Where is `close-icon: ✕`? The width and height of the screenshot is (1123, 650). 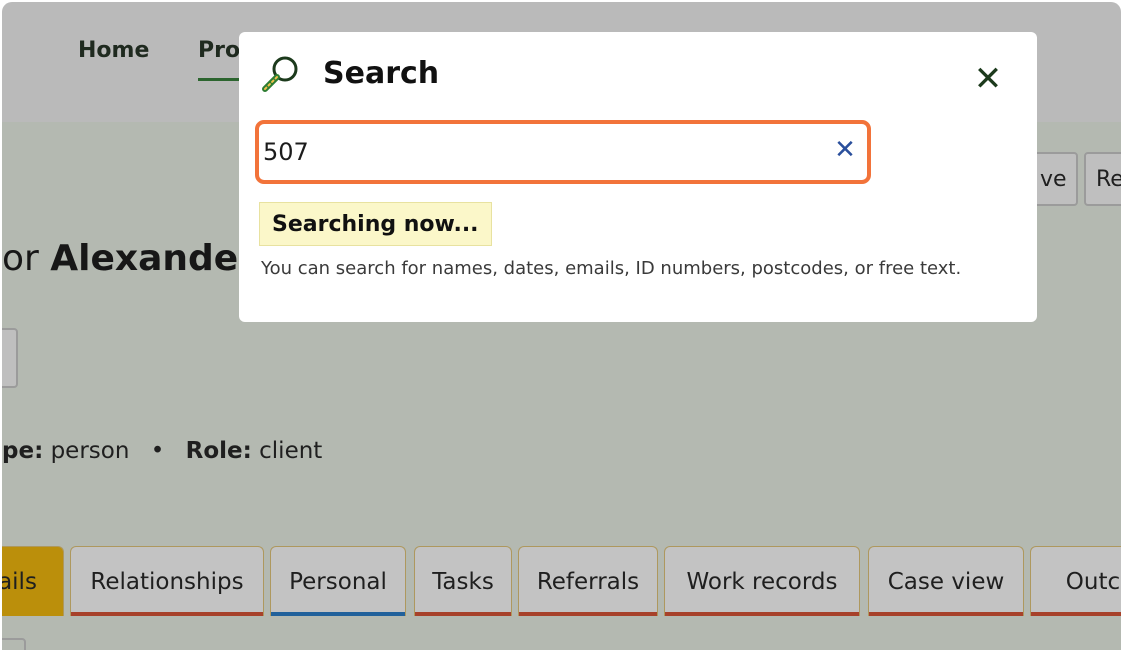 close-icon: ✕ is located at coordinates (988, 79).